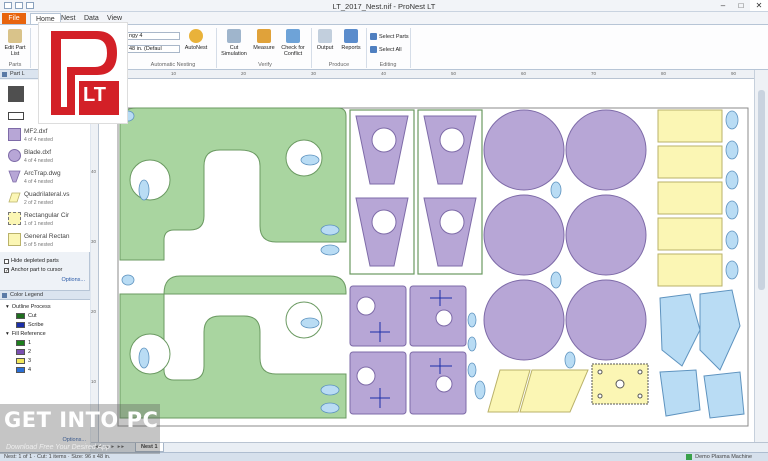  I want to click on fill-label: 3, so click(30, 361).